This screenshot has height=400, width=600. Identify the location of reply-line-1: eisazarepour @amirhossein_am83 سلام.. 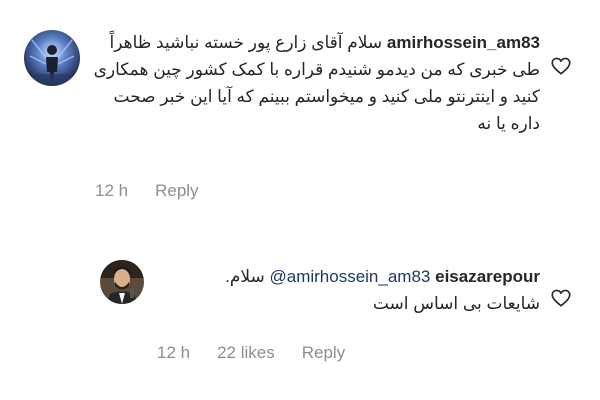
(345, 276).